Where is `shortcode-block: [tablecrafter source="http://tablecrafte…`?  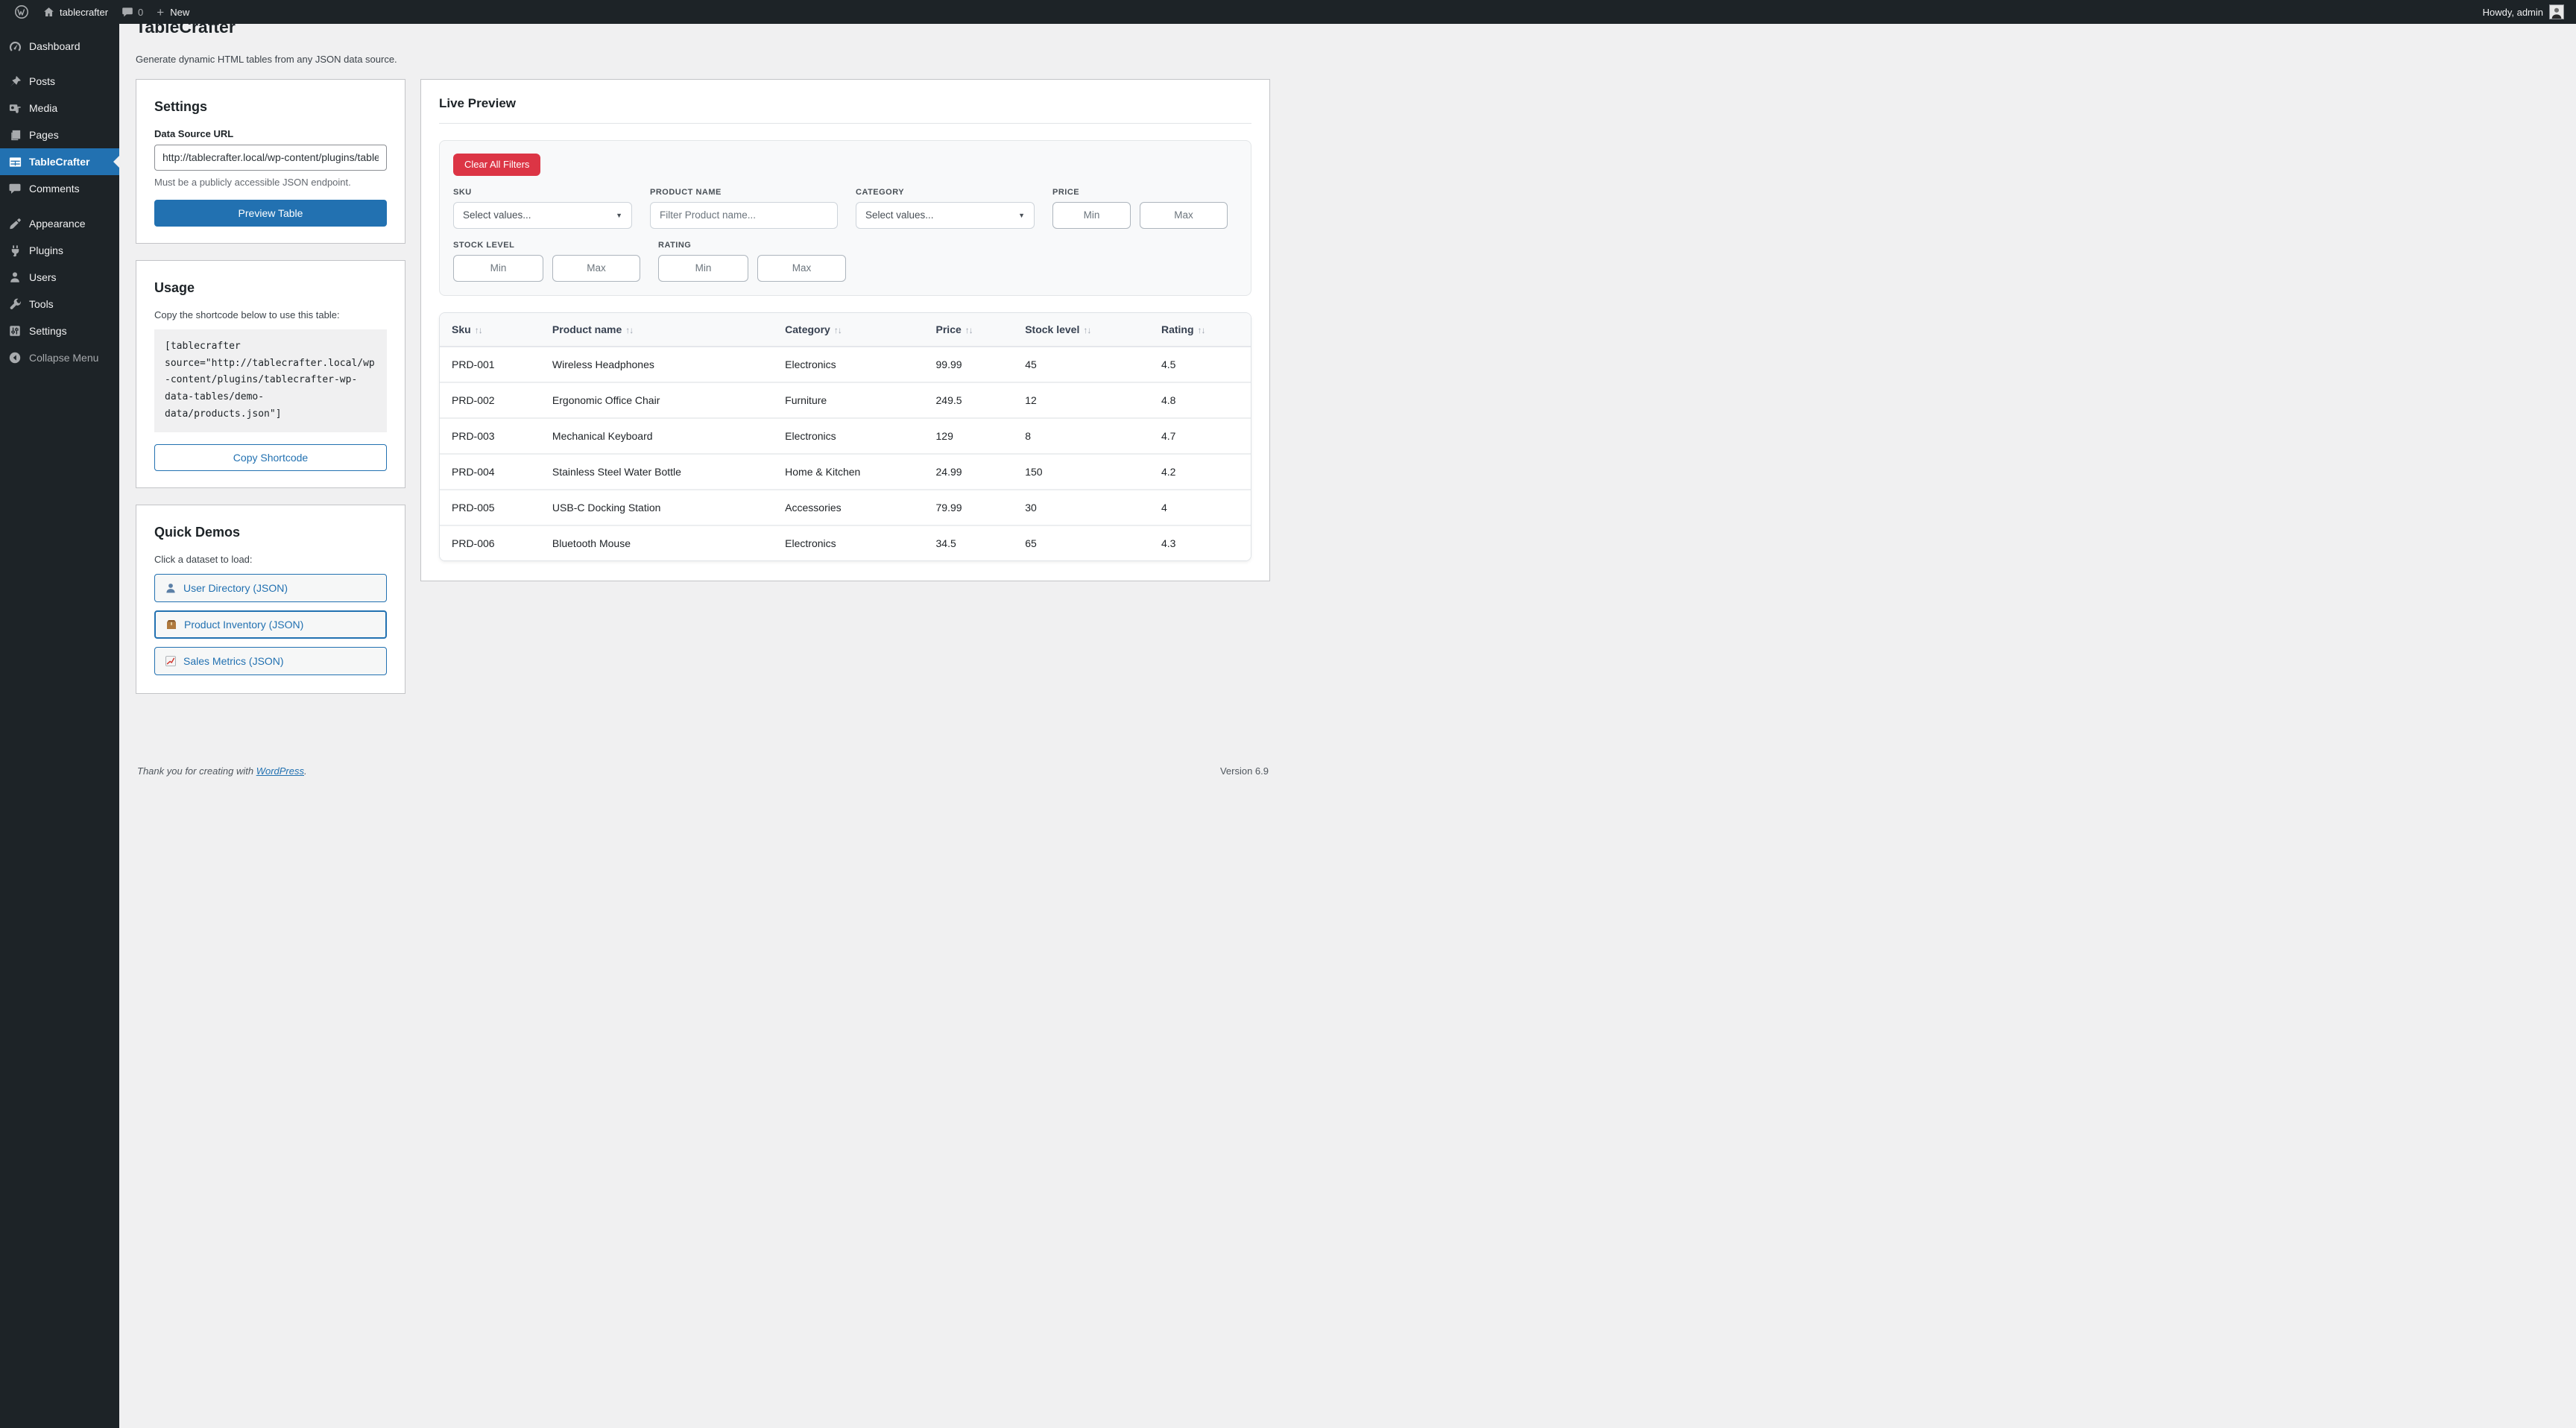 shortcode-block: [tablecrafter source="http://tablecrafte… is located at coordinates (270, 380).